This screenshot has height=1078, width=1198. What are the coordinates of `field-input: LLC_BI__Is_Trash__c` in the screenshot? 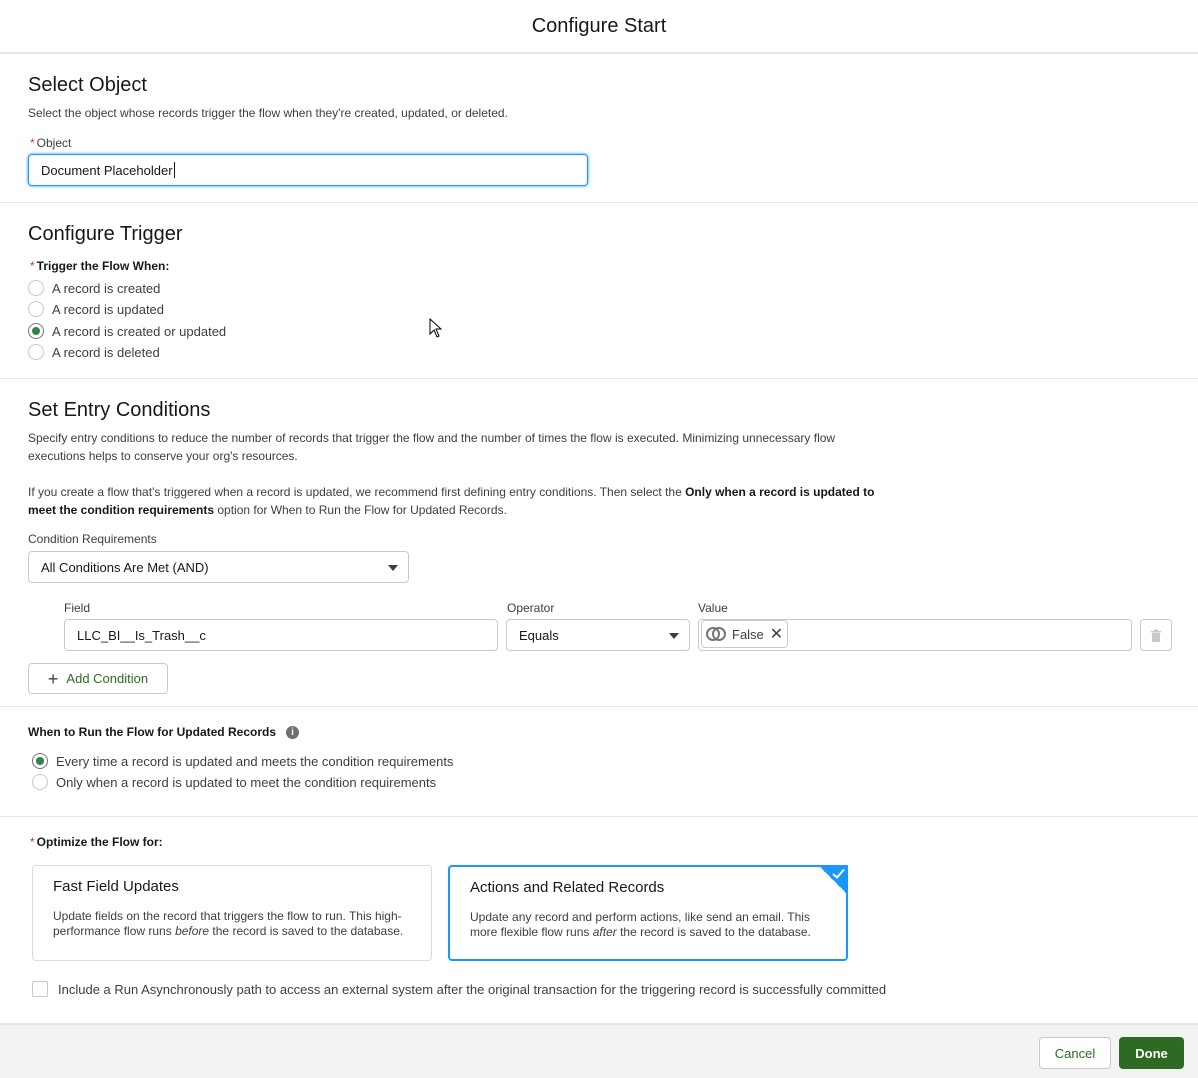 It's located at (281, 635).